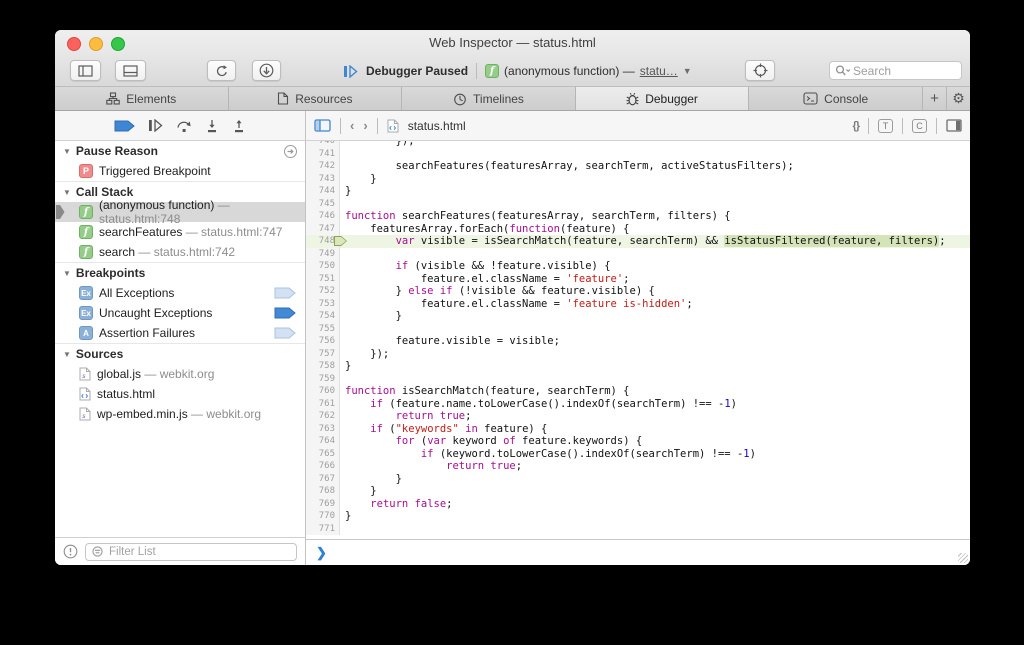  What do you see at coordinates (323, 441) in the screenshot?
I see `line-number: 764` at bounding box center [323, 441].